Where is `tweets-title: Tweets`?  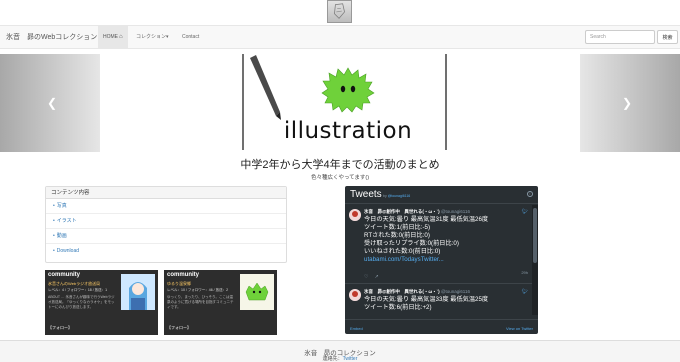 tweets-title: Tweets is located at coordinates (366, 194).